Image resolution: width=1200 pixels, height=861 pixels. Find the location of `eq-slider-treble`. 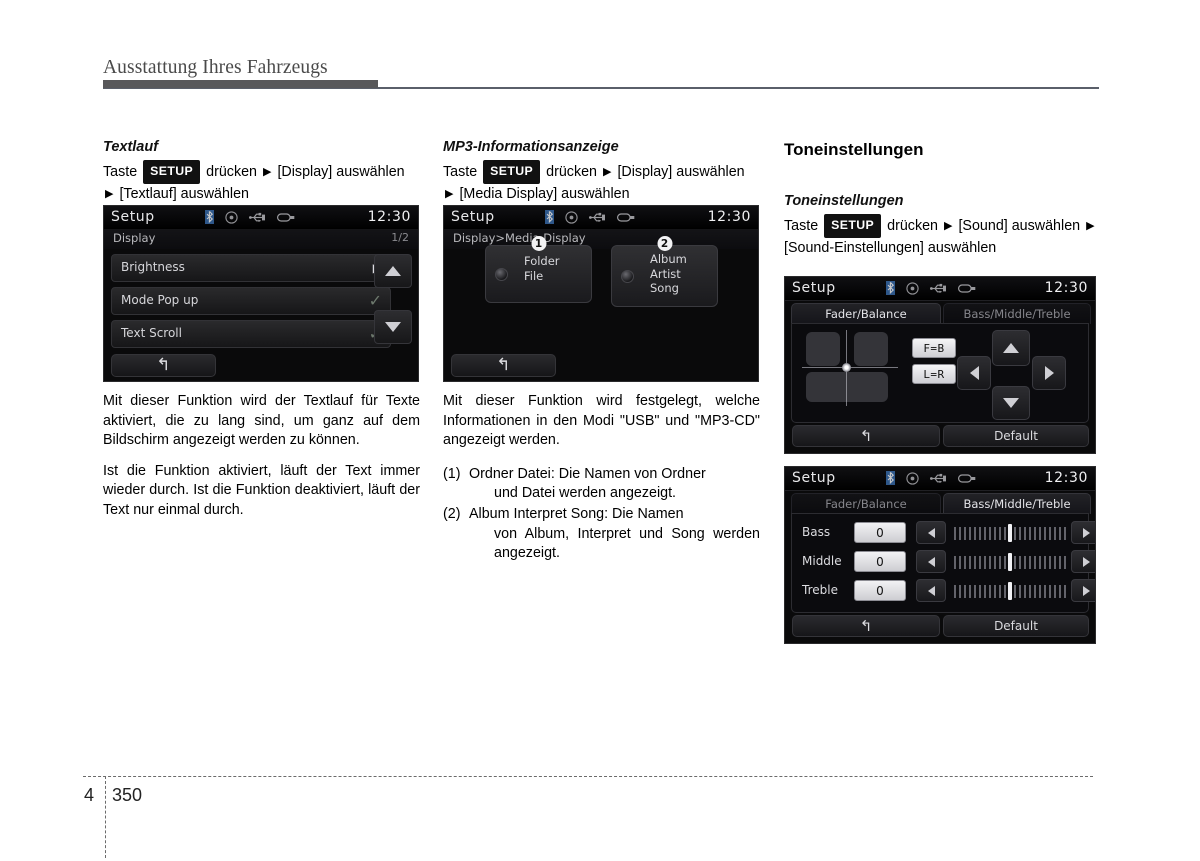

eq-slider-treble is located at coordinates (1010, 591).